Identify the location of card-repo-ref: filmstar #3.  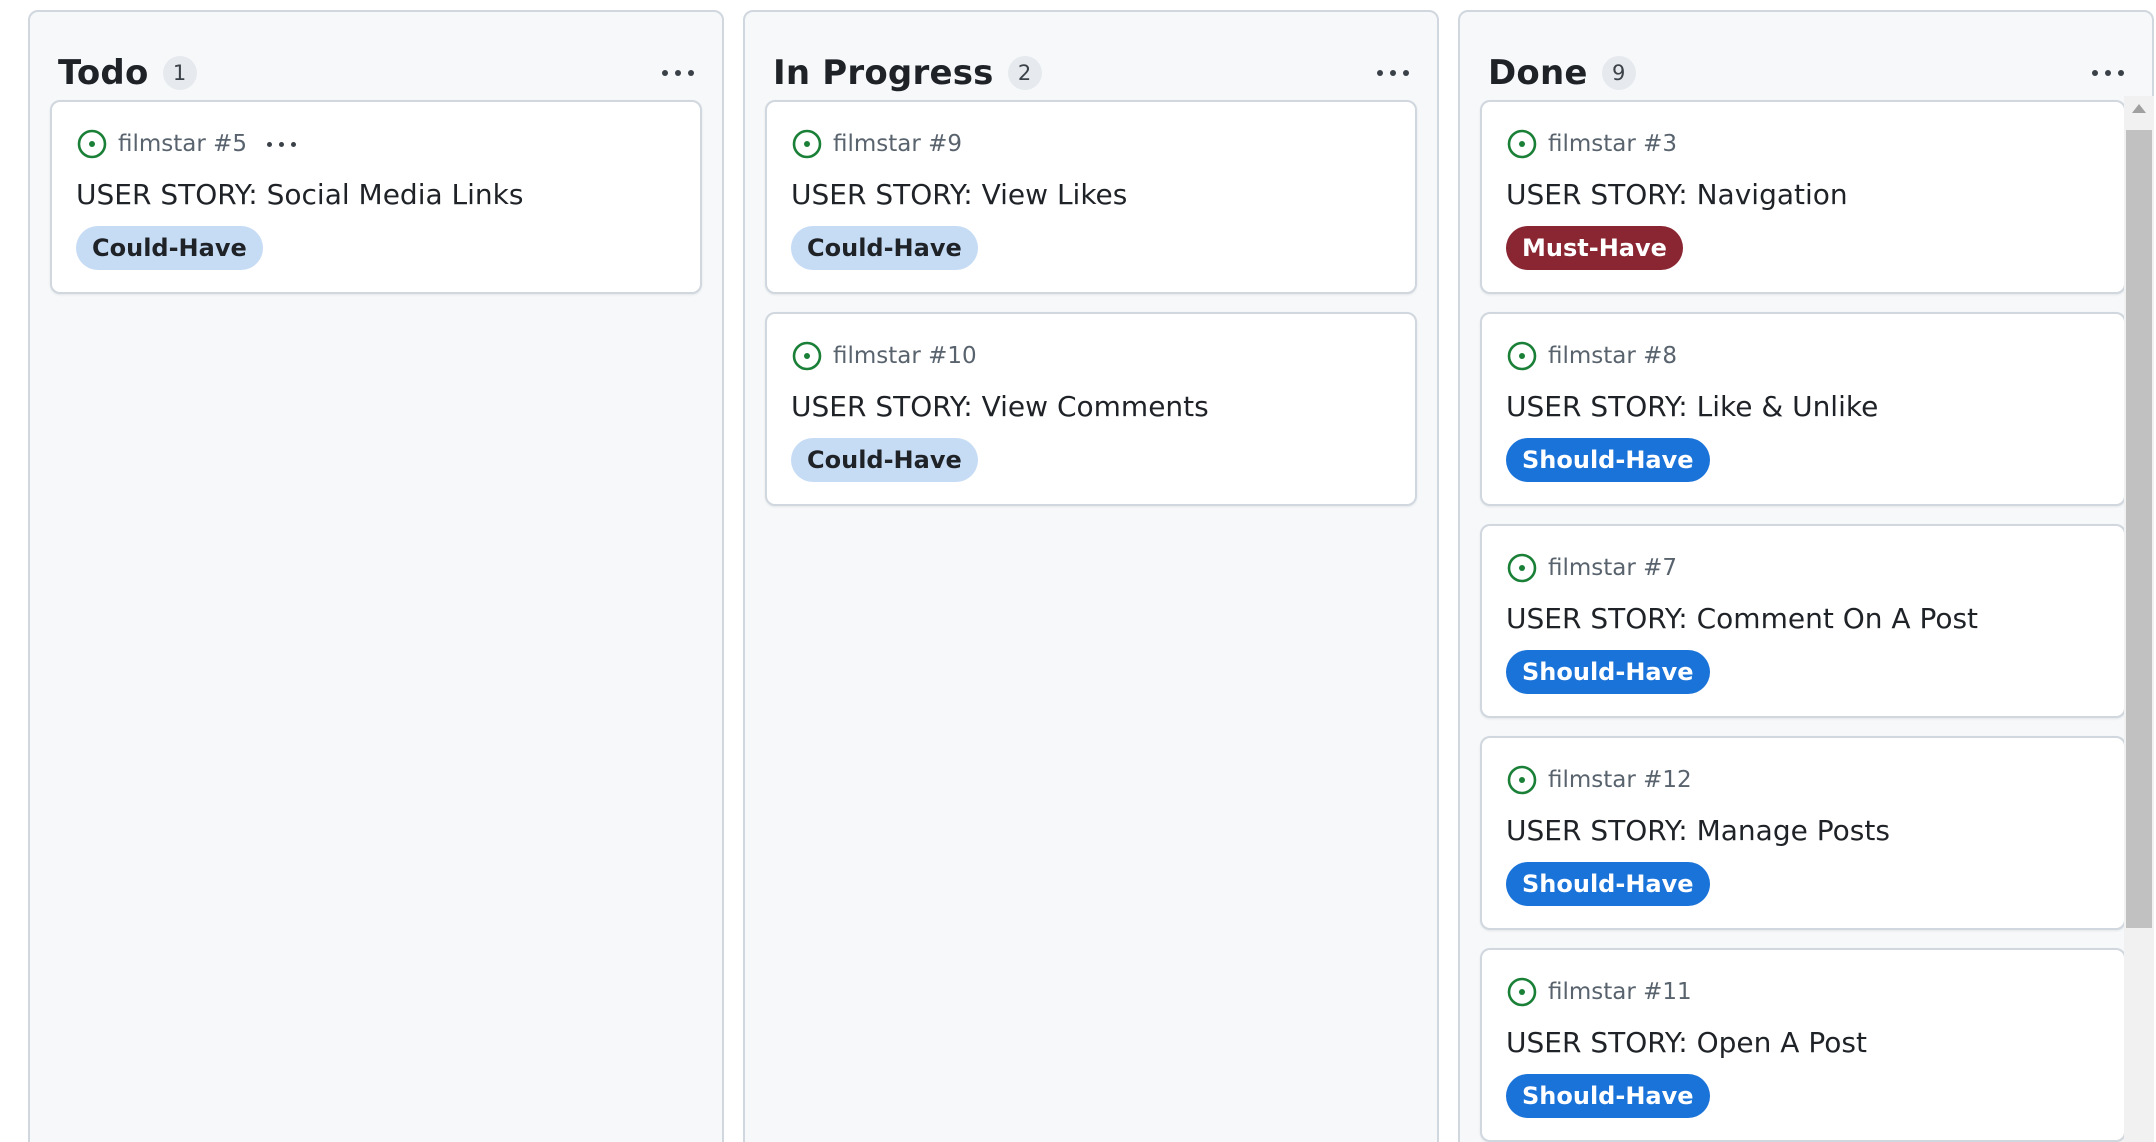
(1612, 144).